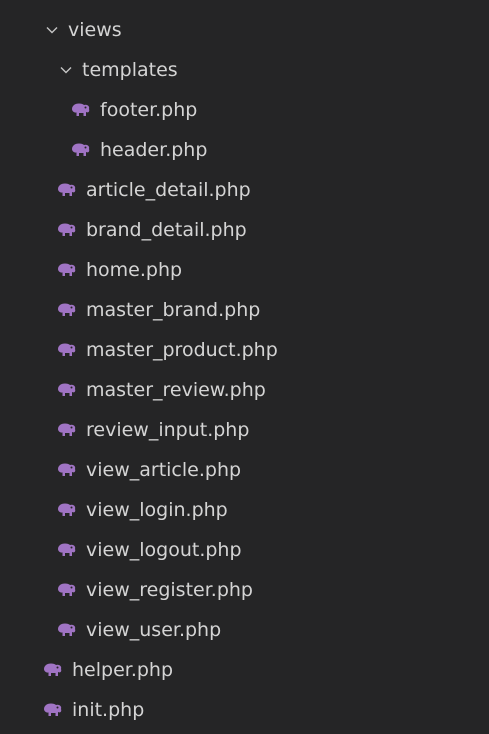  I want to click on file-master-product-php: master_product.php, so click(244, 350).